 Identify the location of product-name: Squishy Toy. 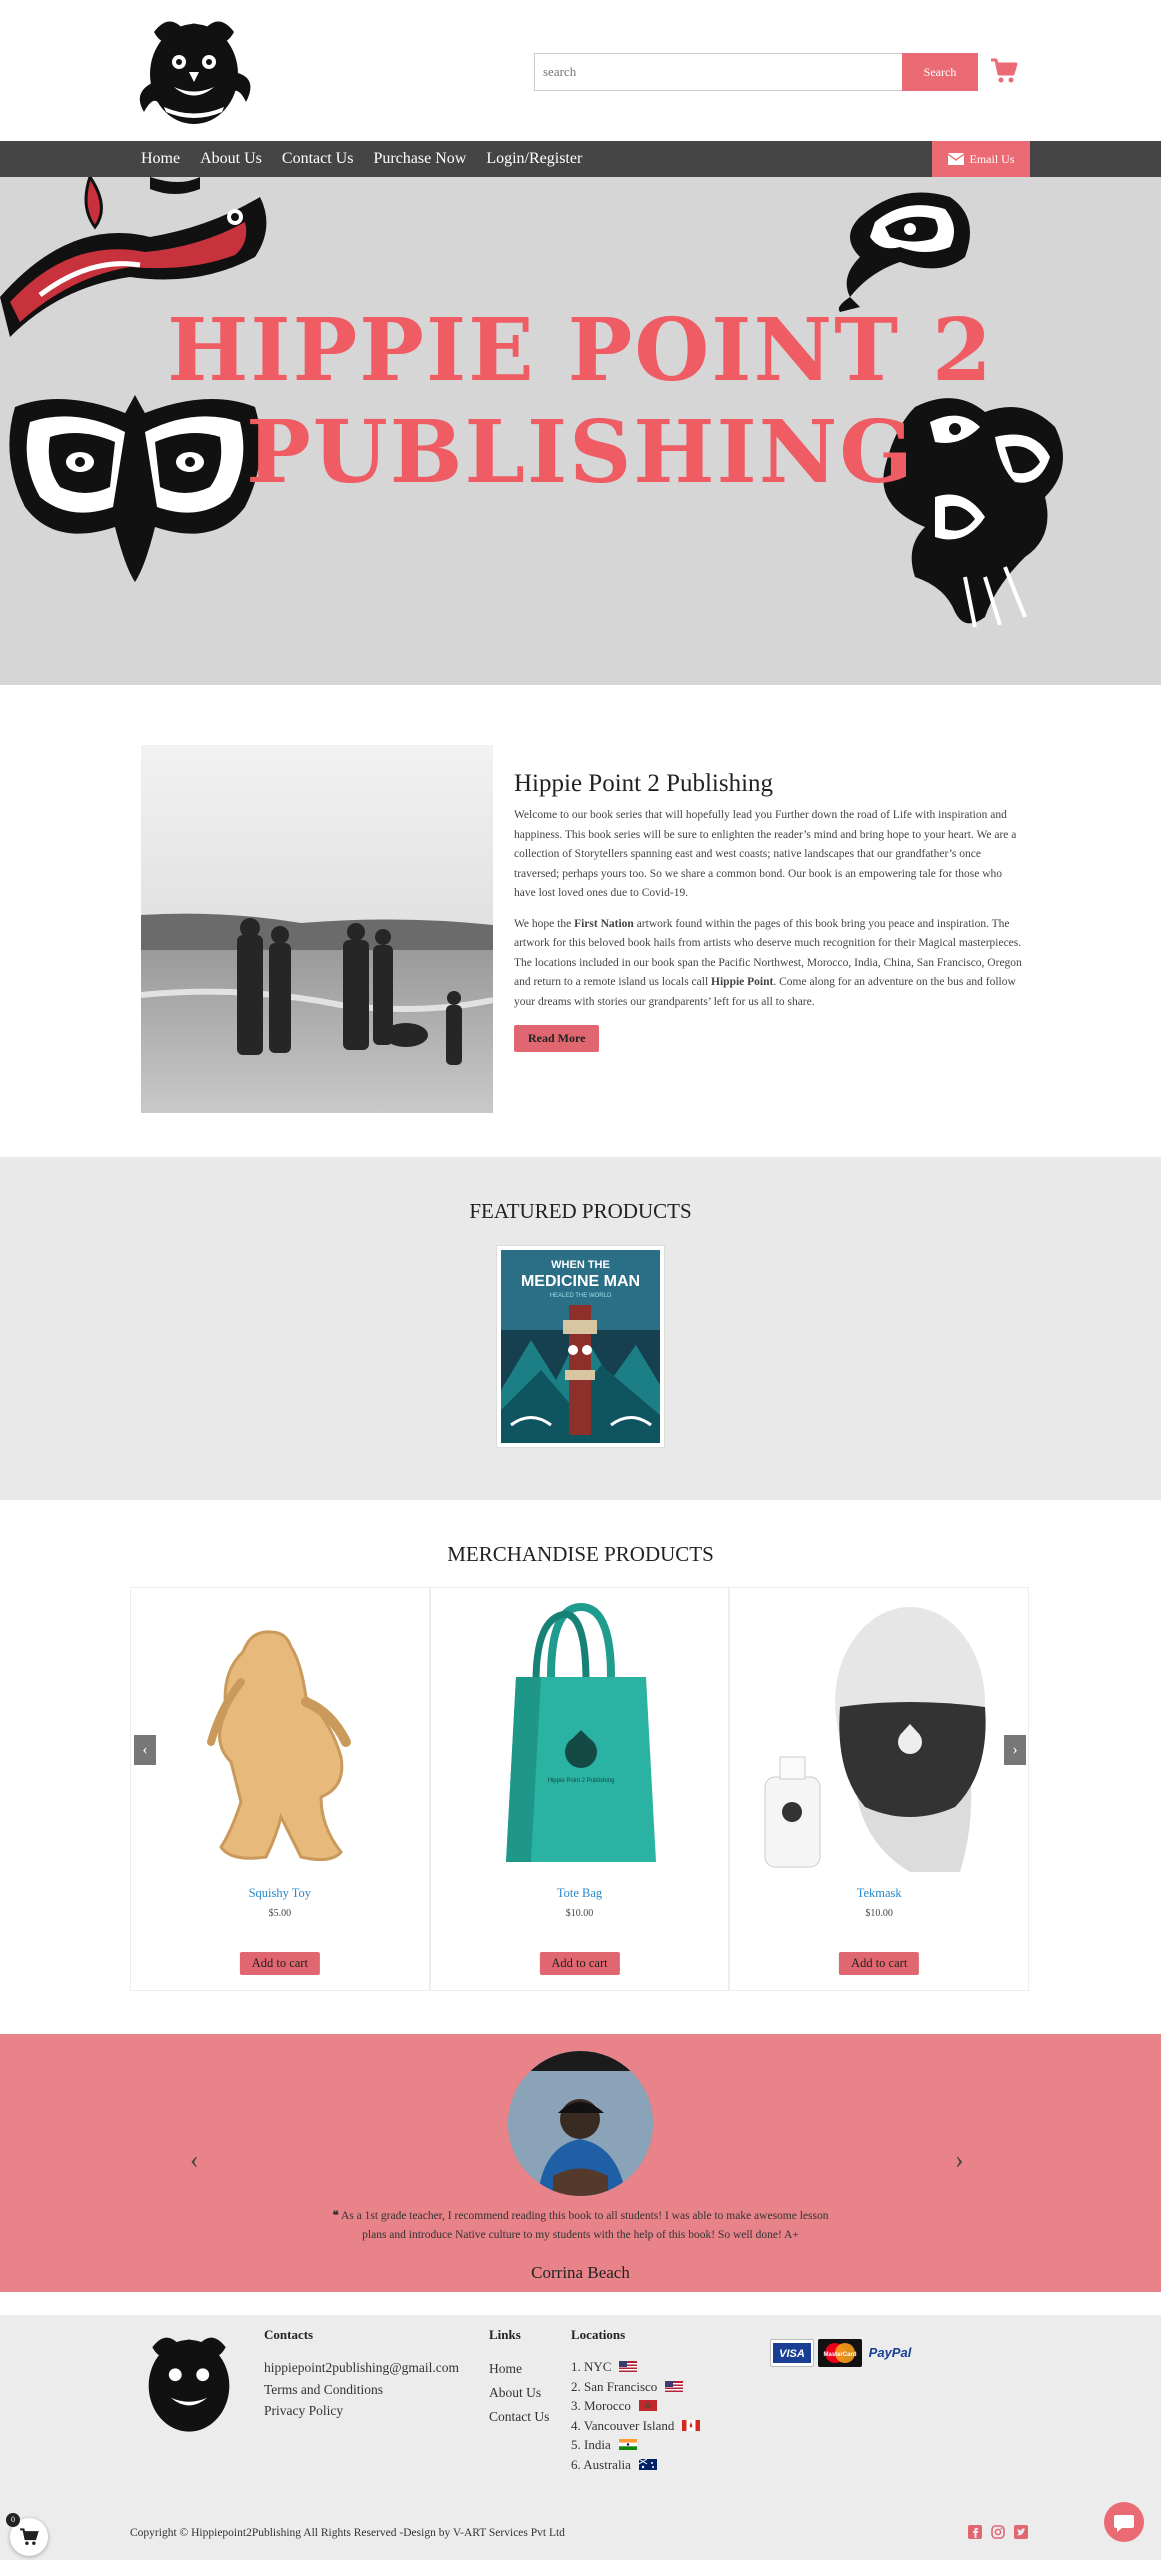
(280, 1893).